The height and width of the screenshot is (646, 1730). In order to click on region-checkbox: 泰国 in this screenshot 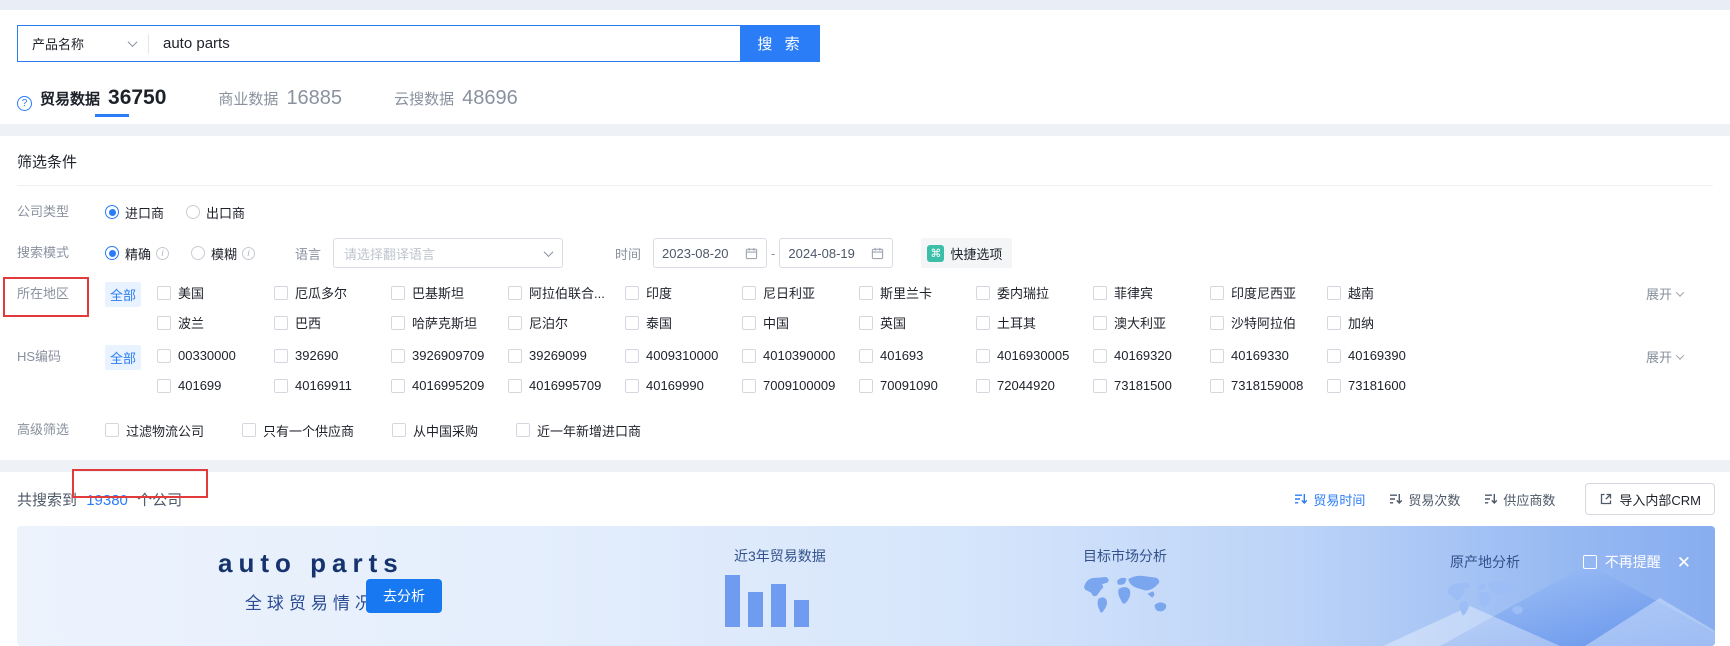, I will do `click(683, 322)`.